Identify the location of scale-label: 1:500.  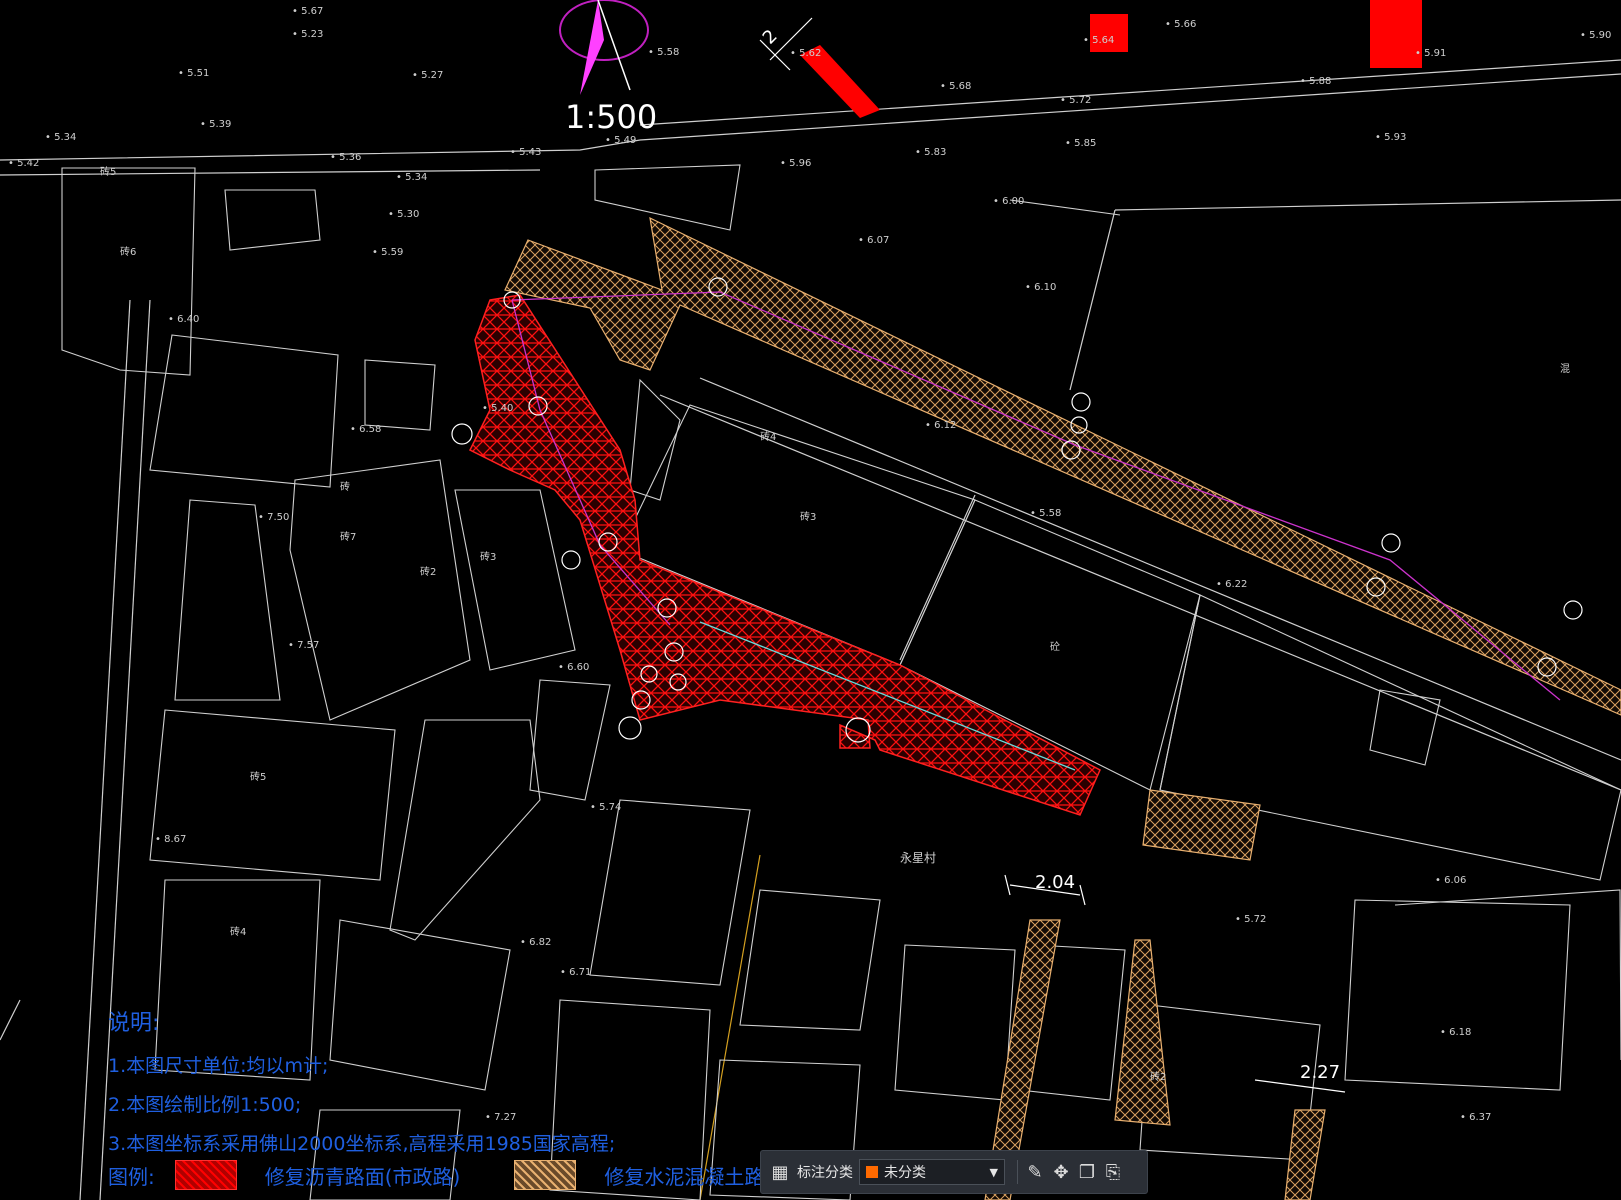
(611, 117).